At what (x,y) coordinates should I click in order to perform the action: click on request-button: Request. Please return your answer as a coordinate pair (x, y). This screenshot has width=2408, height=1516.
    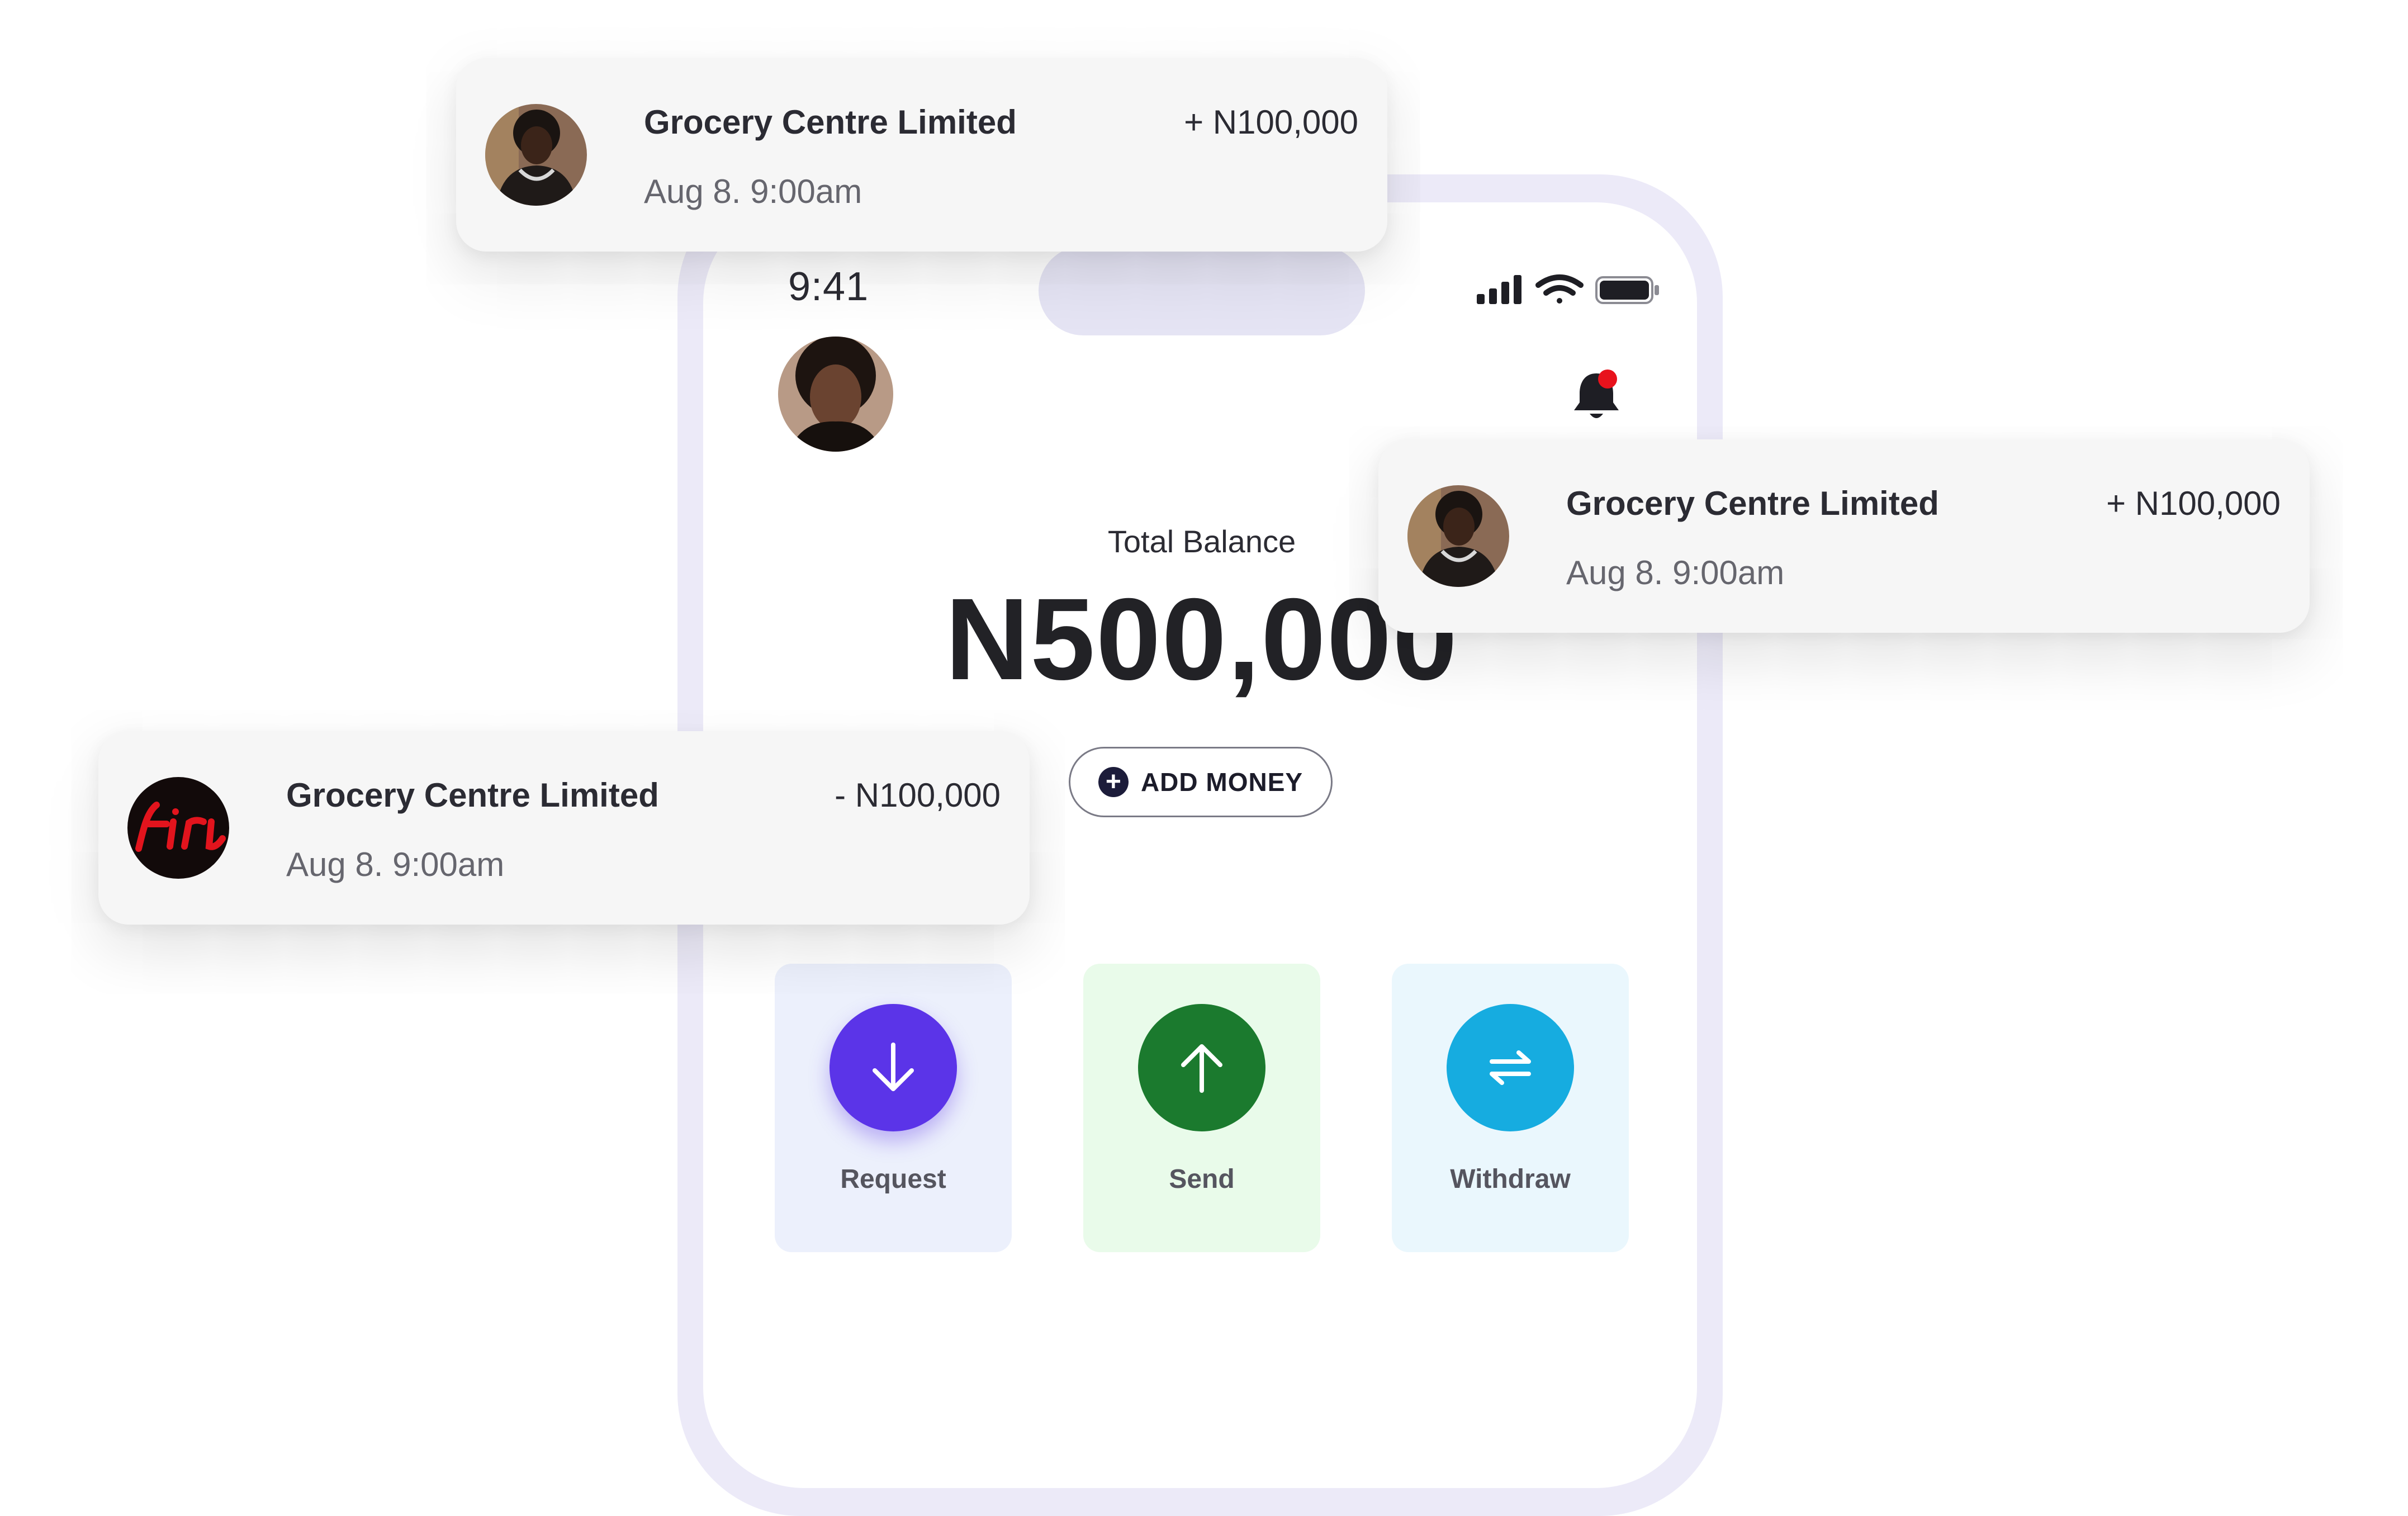
    Looking at the image, I should click on (893, 1108).